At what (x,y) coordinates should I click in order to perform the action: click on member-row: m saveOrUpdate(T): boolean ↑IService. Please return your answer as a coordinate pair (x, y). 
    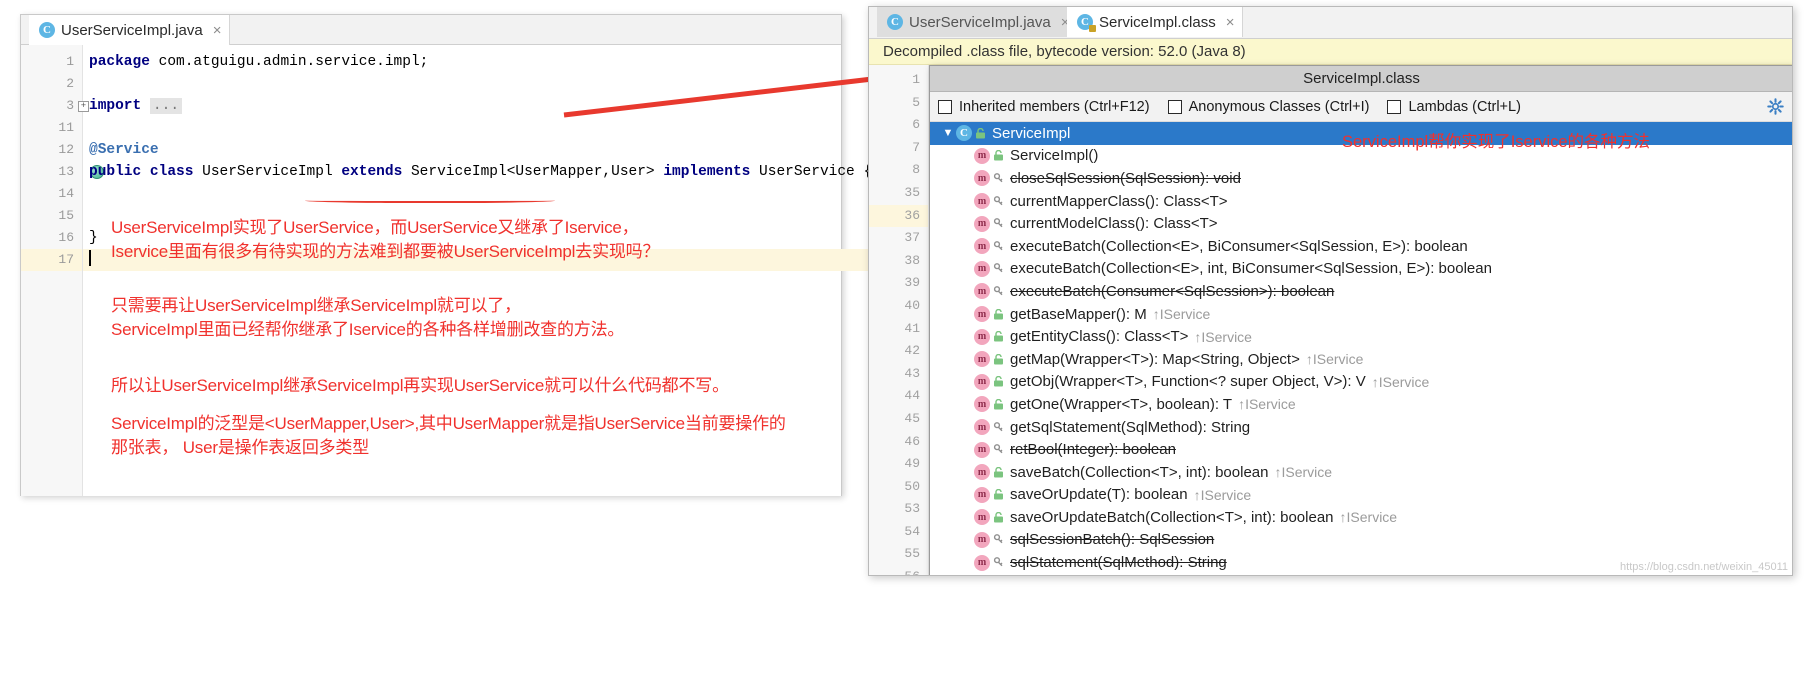
    Looking at the image, I should click on (1361, 495).